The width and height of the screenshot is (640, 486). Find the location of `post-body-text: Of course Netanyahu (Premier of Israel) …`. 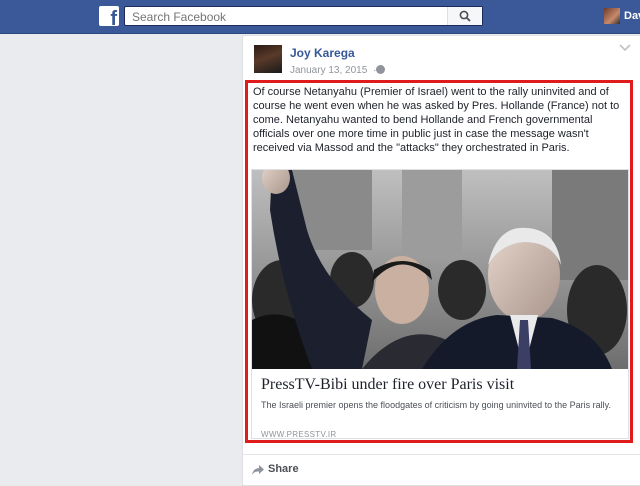

post-body-text: Of course Netanyahu (Premier of Israel) … is located at coordinates (436, 120).